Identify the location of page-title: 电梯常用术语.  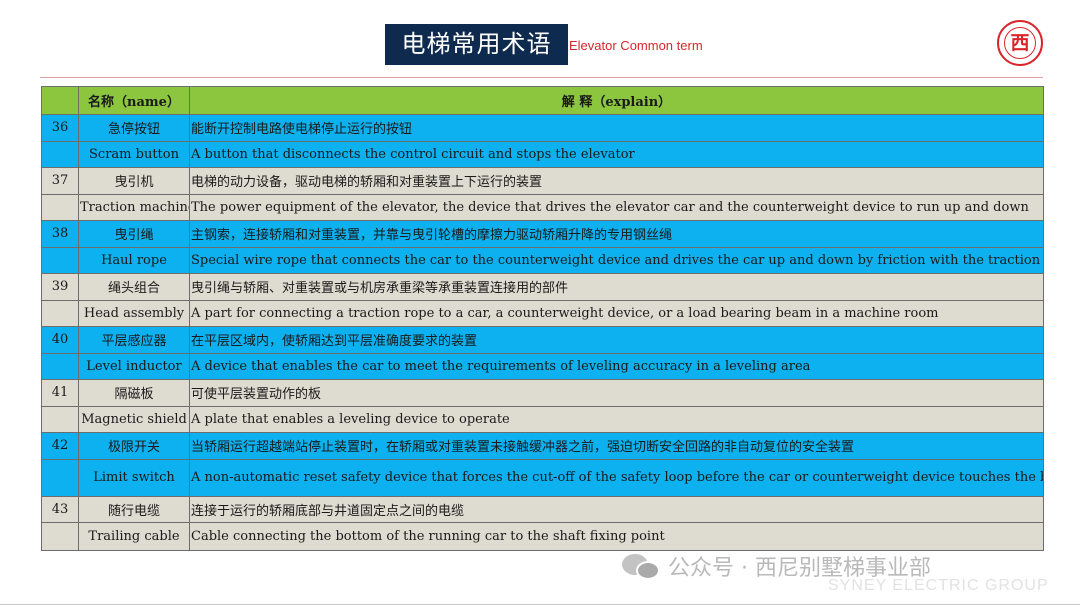
(476, 44).